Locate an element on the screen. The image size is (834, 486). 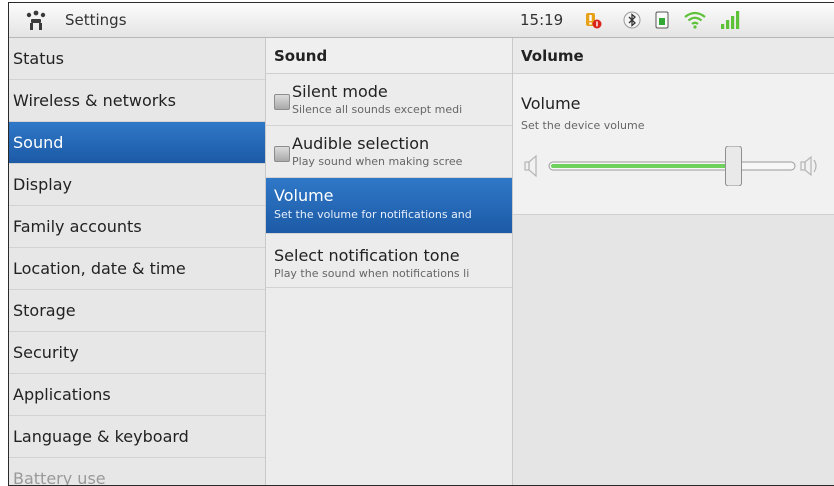
category-storage: Storage is located at coordinates (137, 311).